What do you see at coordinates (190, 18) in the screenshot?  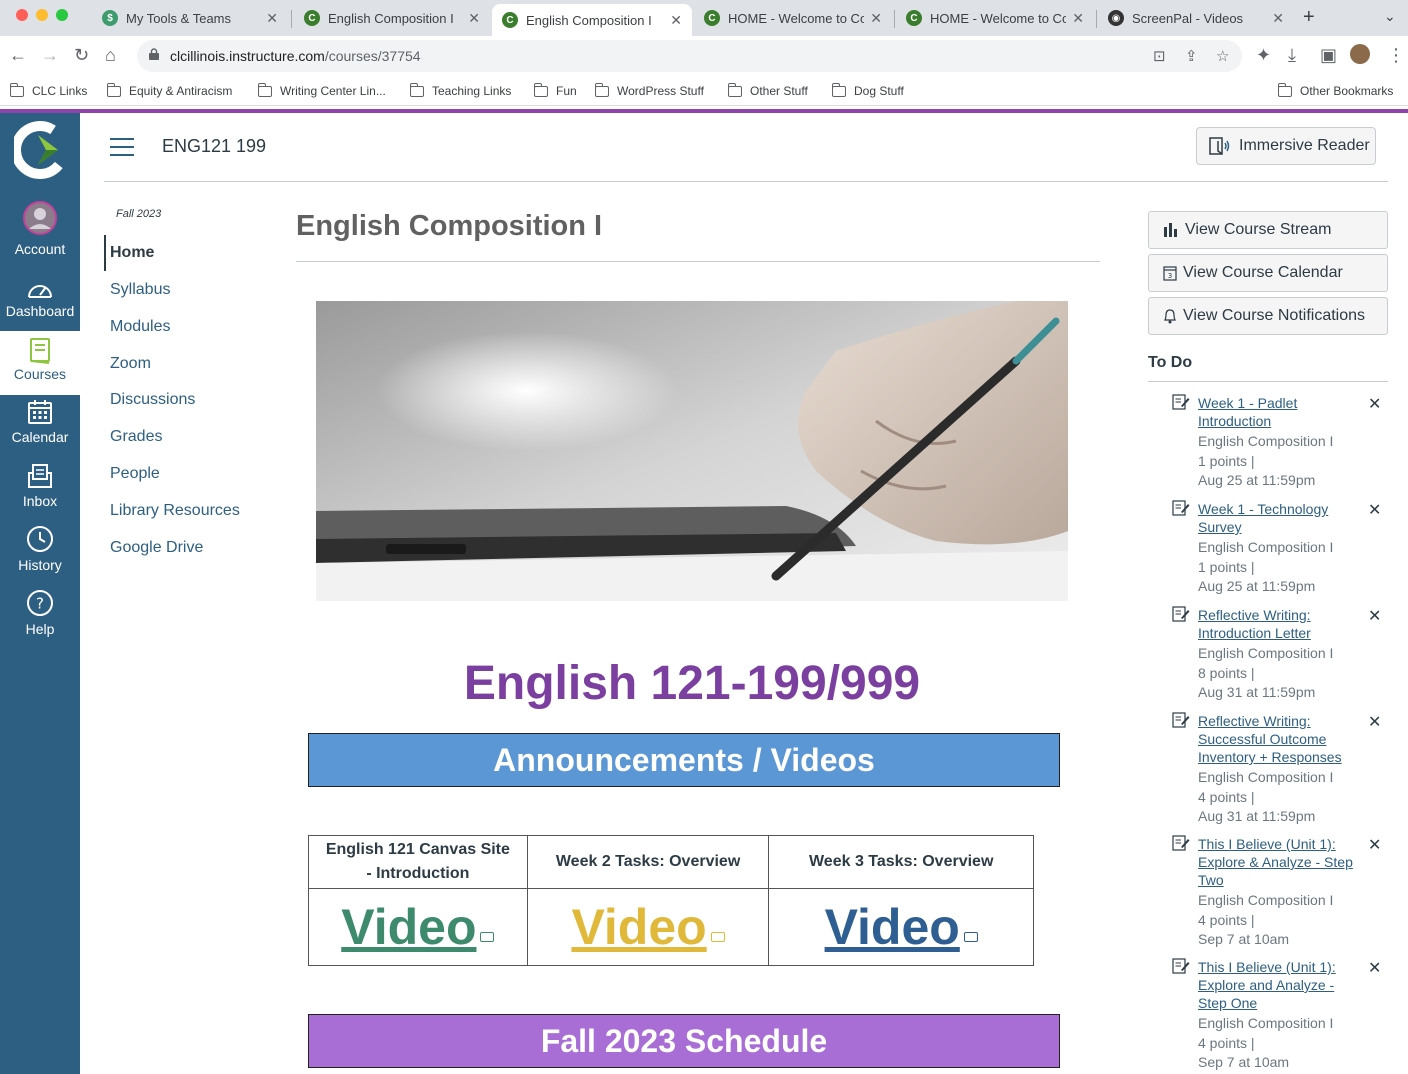 I see `browser-tab-1: $ My Tools & Teams ✕` at bounding box center [190, 18].